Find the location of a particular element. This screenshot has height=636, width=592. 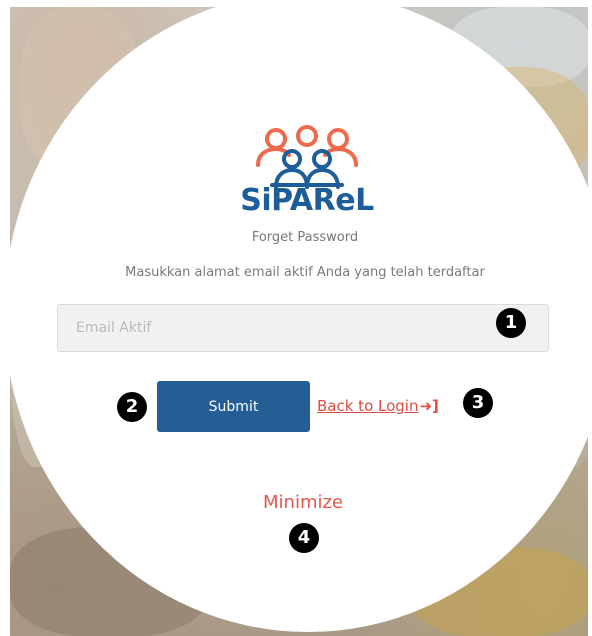

minimize-button: Minimize is located at coordinates (303, 502).